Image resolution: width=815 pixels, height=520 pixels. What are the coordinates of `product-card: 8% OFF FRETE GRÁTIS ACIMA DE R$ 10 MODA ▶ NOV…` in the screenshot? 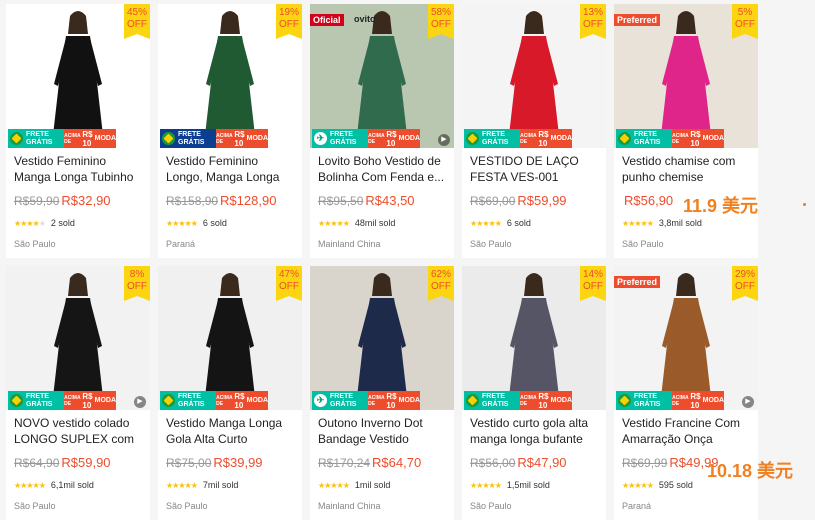 It's located at (78, 393).